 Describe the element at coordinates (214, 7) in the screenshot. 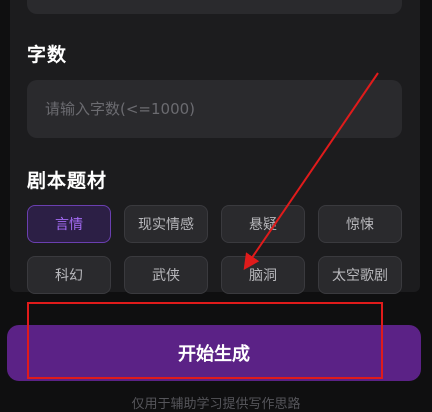

I see `previous-input-field` at that location.